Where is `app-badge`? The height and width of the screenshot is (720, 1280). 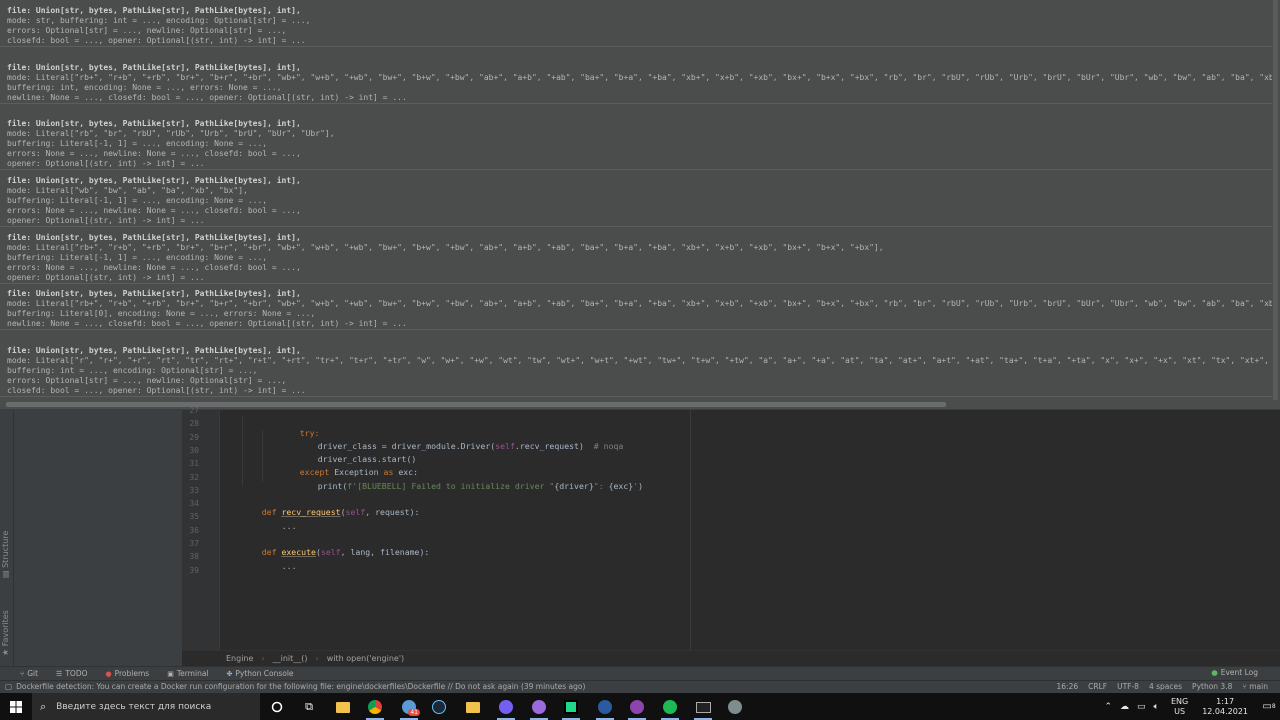 app-badge is located at coordinates (539, 708).